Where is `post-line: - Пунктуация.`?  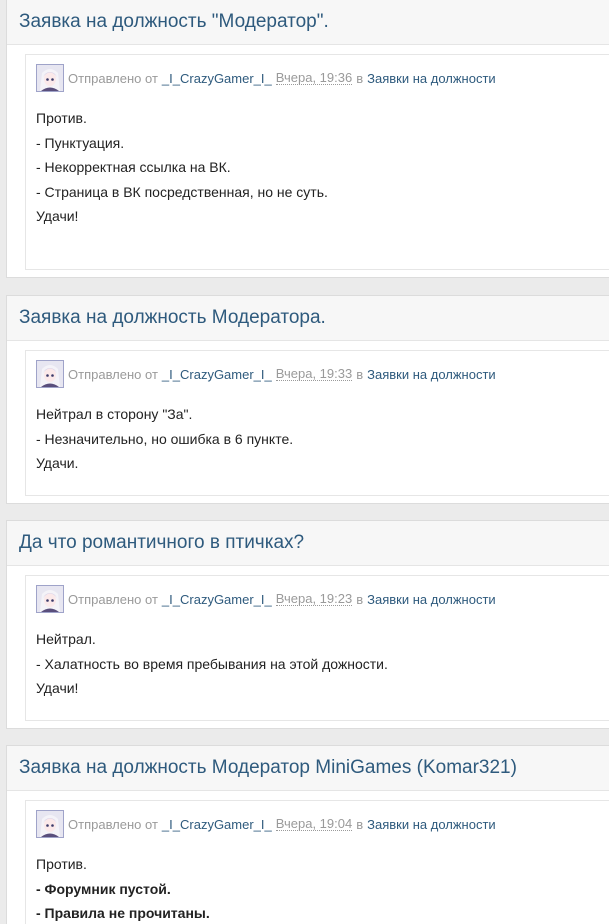 post-line: - Пунктуация. is located at coordinates (80, 142).